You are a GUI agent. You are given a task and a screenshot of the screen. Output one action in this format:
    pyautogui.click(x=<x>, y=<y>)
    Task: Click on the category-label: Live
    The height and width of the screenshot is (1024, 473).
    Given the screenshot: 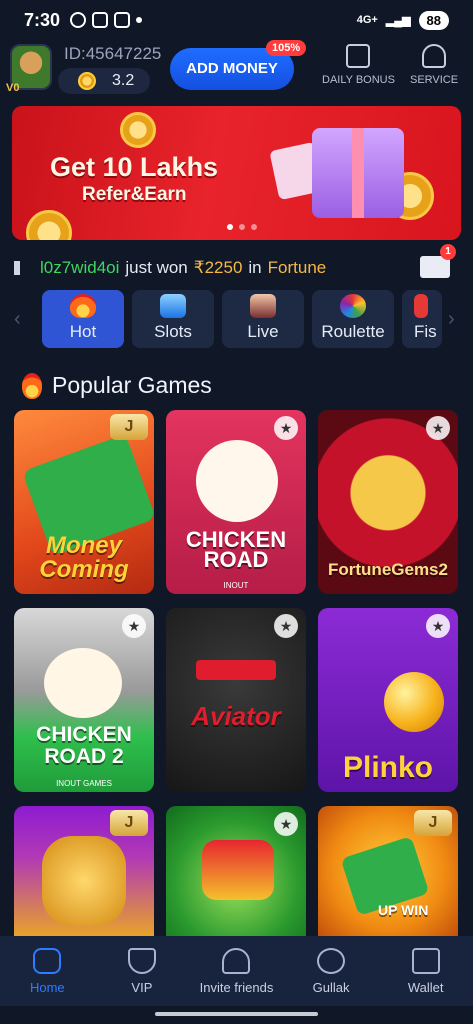 What is the action you would take?
    pyautogui.click(x=263, y=331)
    